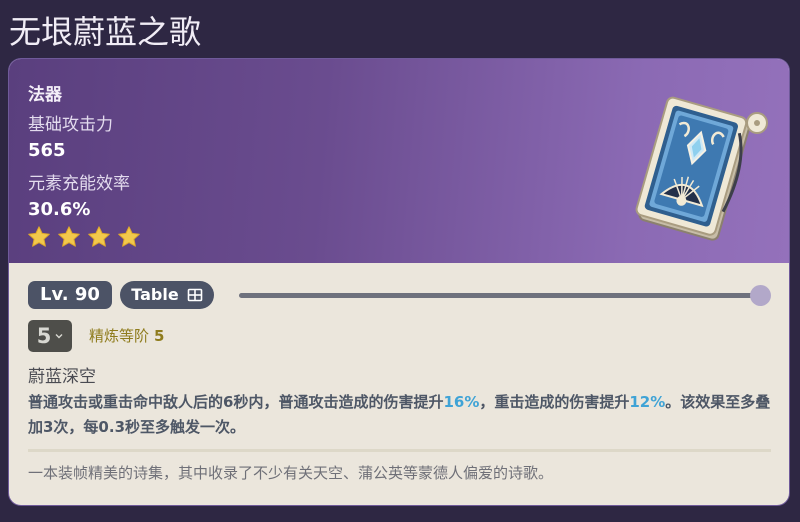  Describe the element at coordinates (119, 336) in the screenshot. I see `refinement-label-text: 精炼等阶` at that location.